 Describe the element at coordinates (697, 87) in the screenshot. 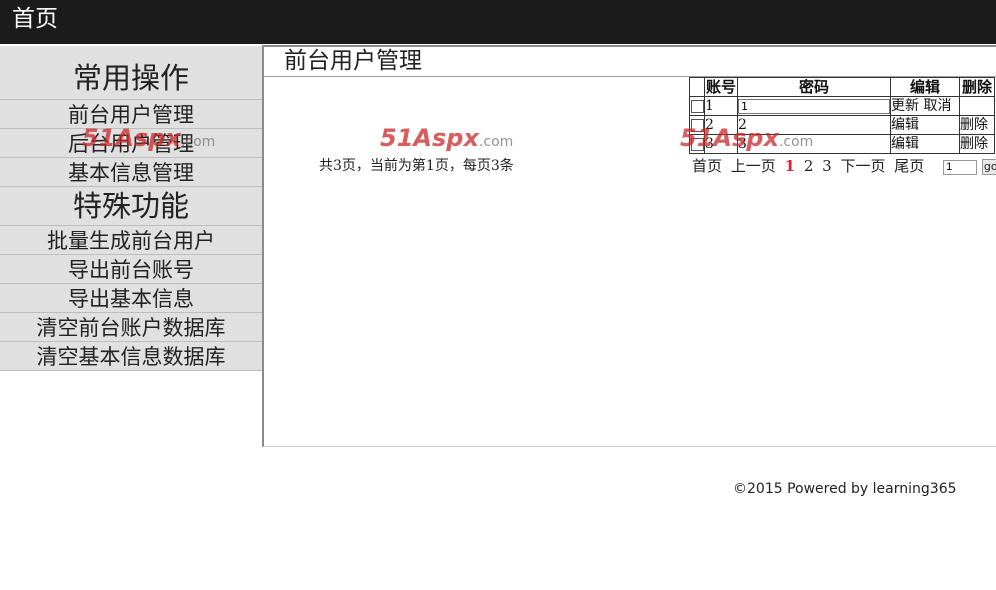

I see `select-column-header` at that location.